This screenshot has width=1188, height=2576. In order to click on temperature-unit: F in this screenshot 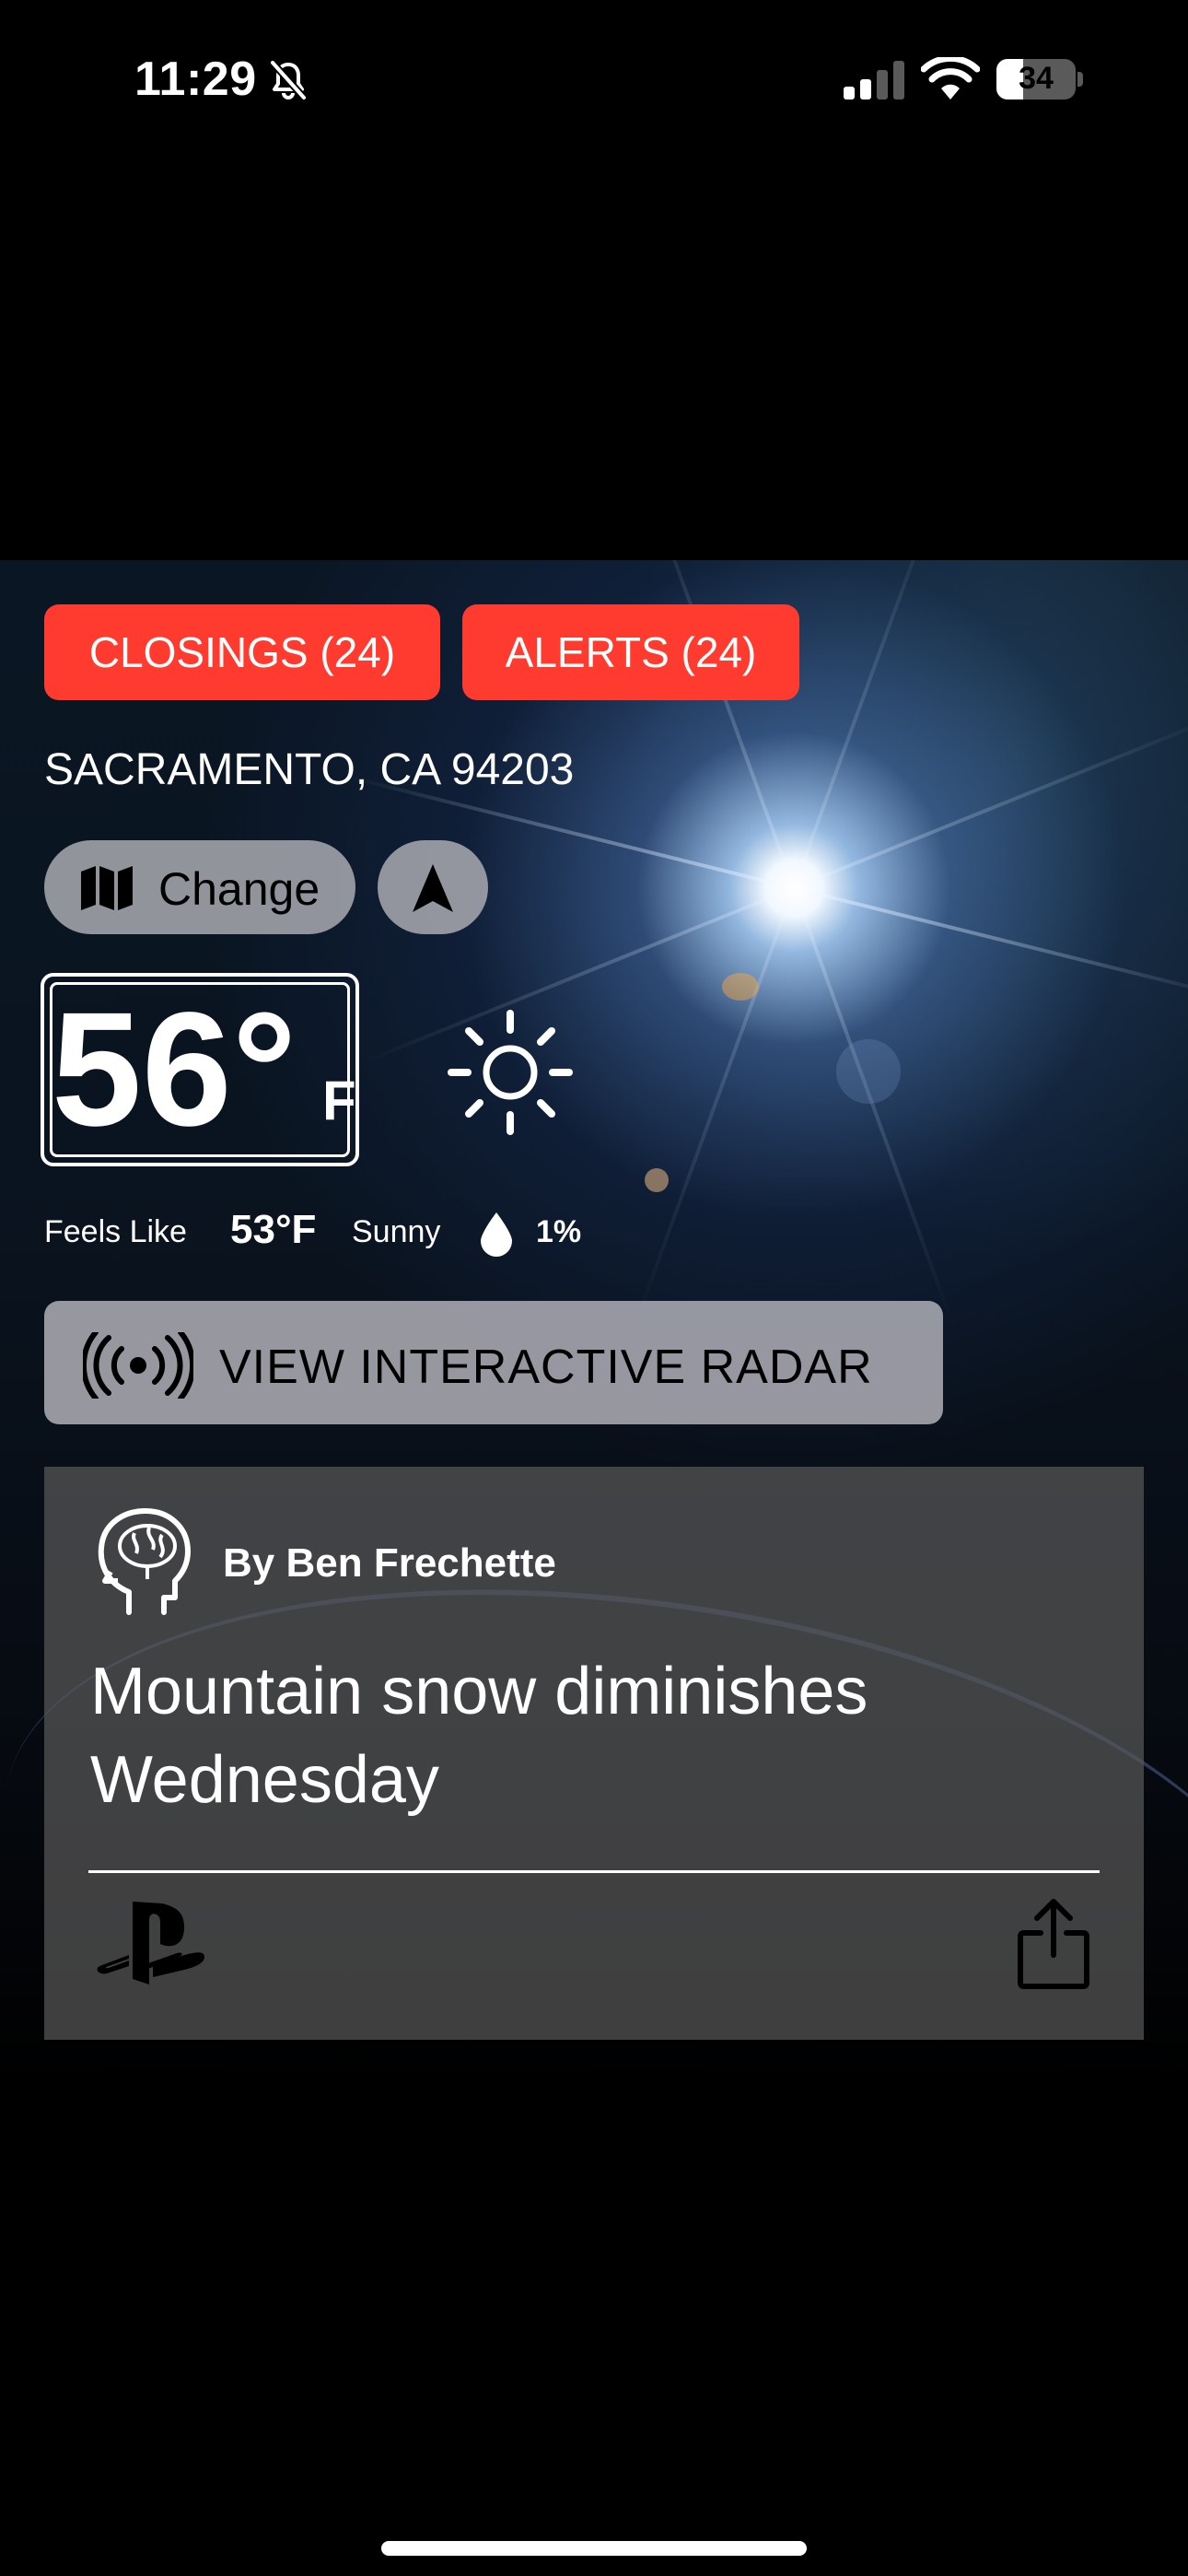, I will do `click(339, 1100)`.